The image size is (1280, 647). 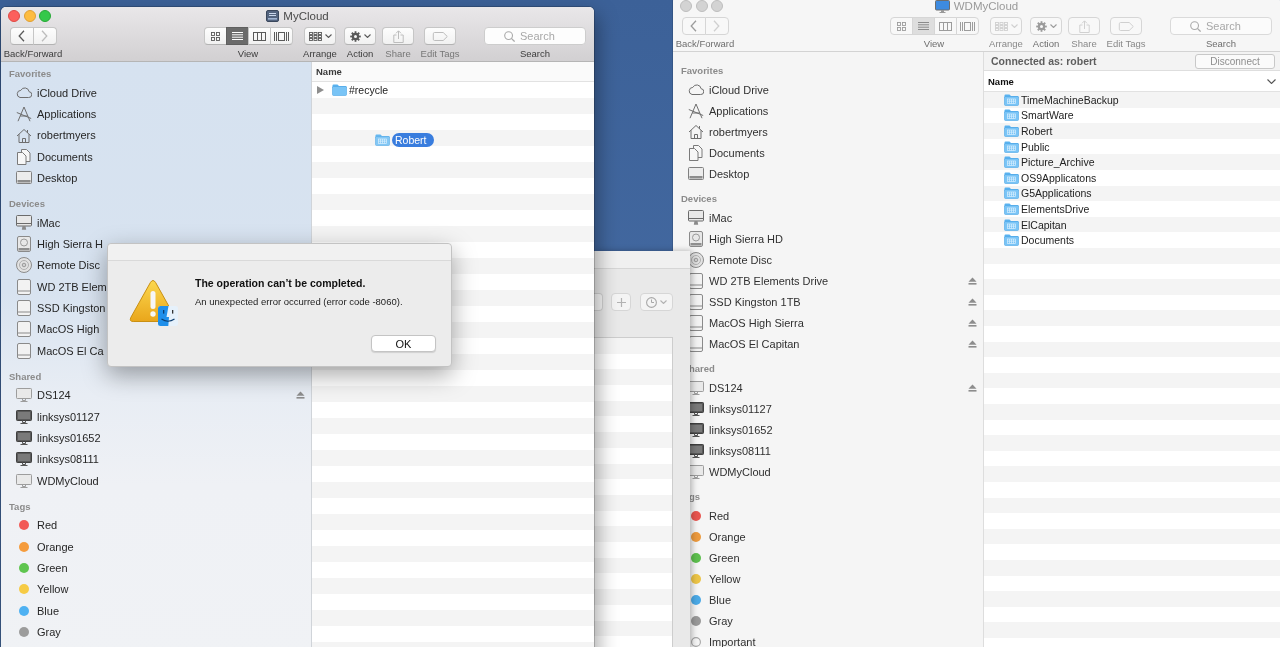 I want to click on columns-icon, so click(x=945, y=26).